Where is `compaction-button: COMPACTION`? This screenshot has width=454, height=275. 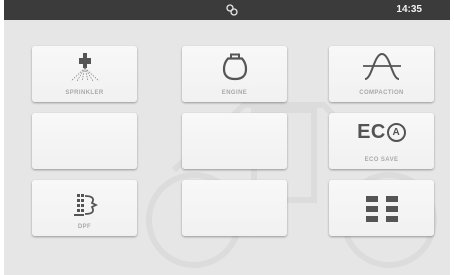
compaction-button: COMPACTION is located at coordinates (381, 74).